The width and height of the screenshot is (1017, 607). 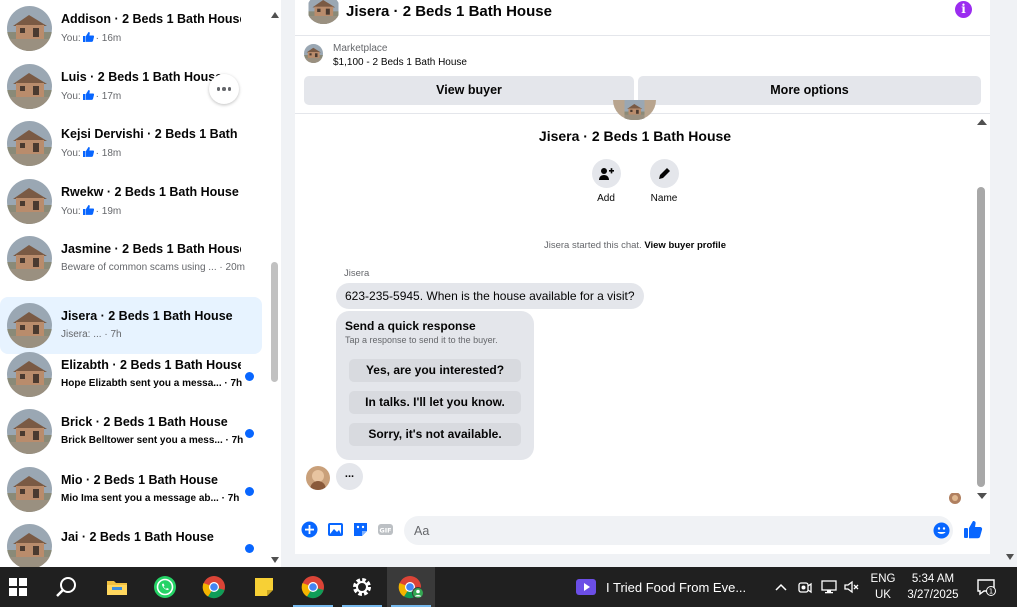 I want to click on photo-icon, so click(x=335, y=529).